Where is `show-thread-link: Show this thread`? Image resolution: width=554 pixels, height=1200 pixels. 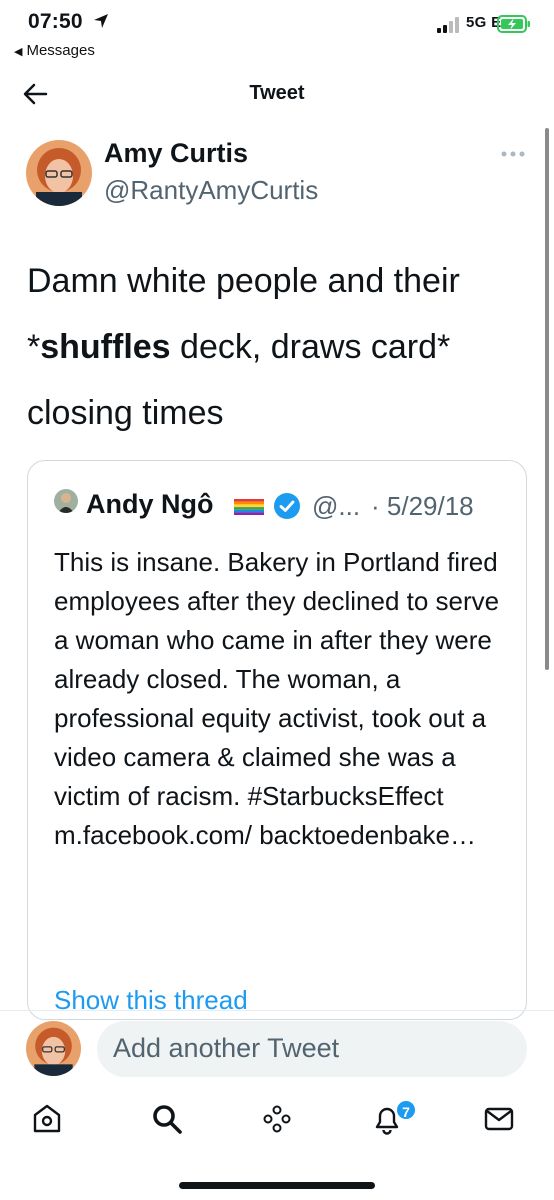 show-thread-link: Show this thread is located at coordinates (151, 1000).